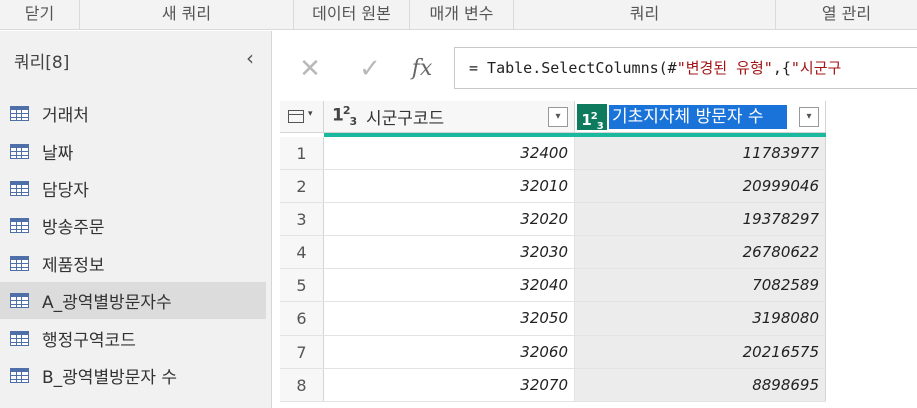 This screenshot has width=917, height=408. I want to click on table-row: 7 32060 20216575, so click(553, 352).